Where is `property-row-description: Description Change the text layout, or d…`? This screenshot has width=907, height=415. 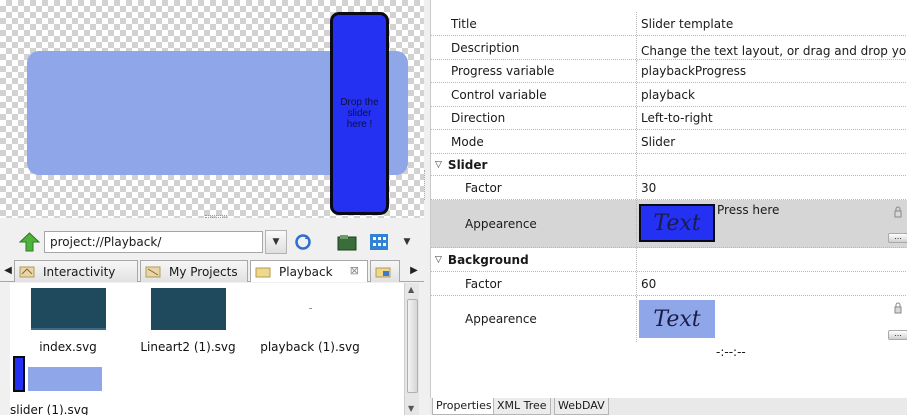 property-row-description: Description Change the text layout, or d… is located at coordinates (669, 48).